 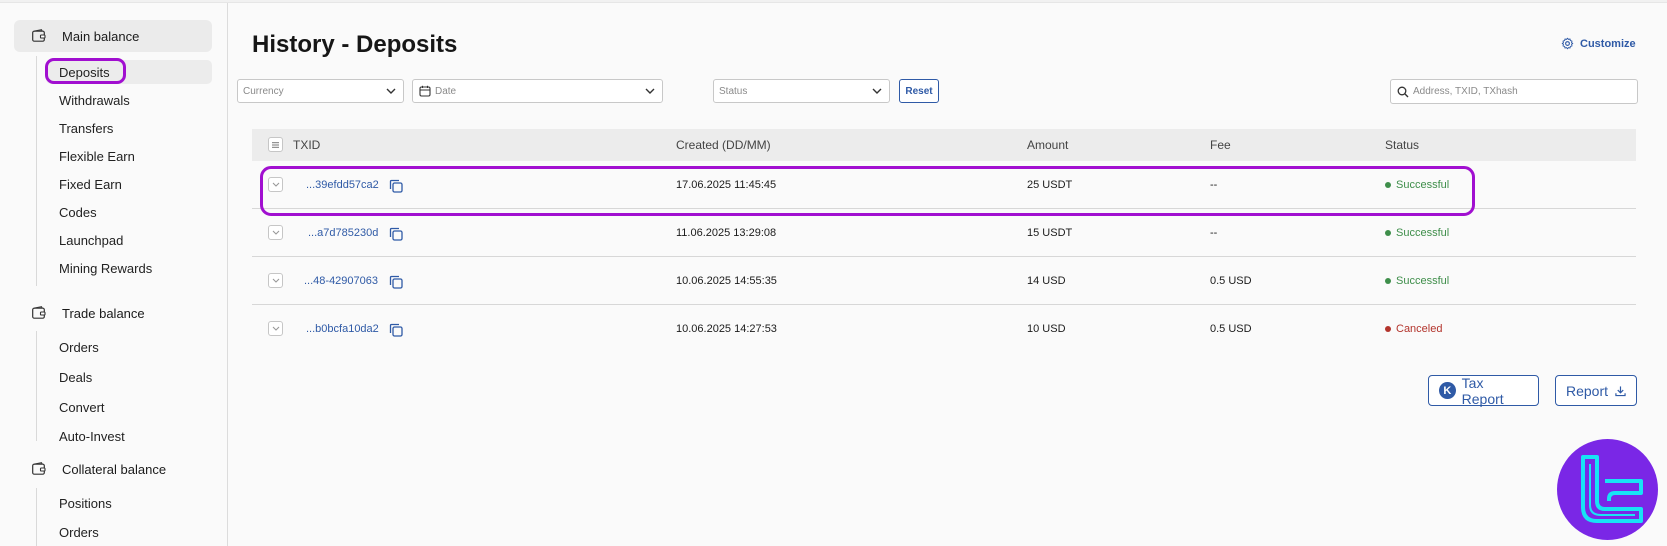 What do you see at coordinates (1620, 390) in the screenshot?
I see `download-icon` at bounding box center [1620, 390].